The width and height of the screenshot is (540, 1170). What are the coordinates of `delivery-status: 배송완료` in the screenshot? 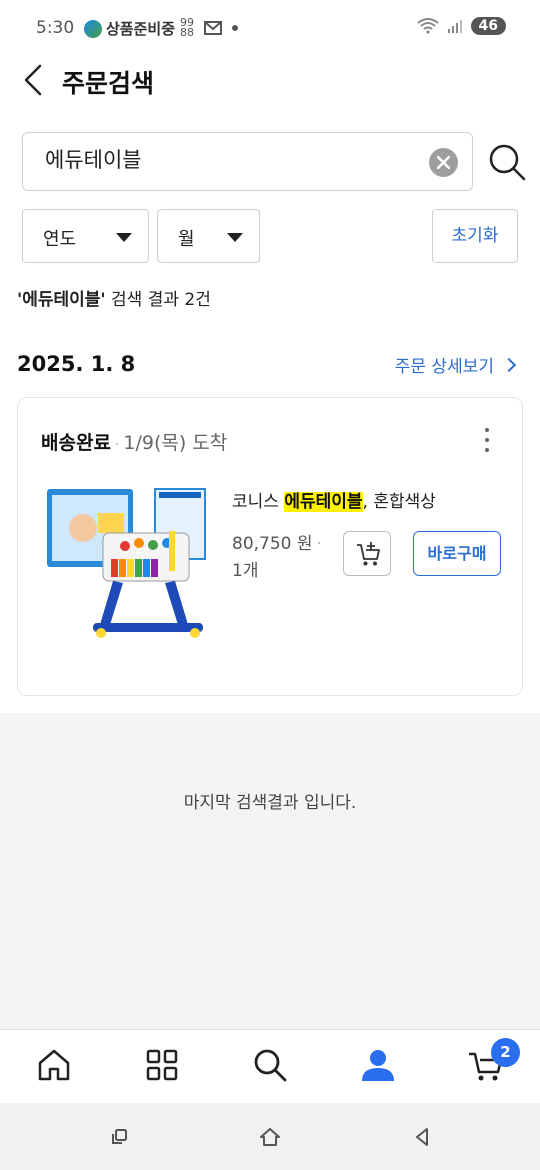 It's located at (76, 443).